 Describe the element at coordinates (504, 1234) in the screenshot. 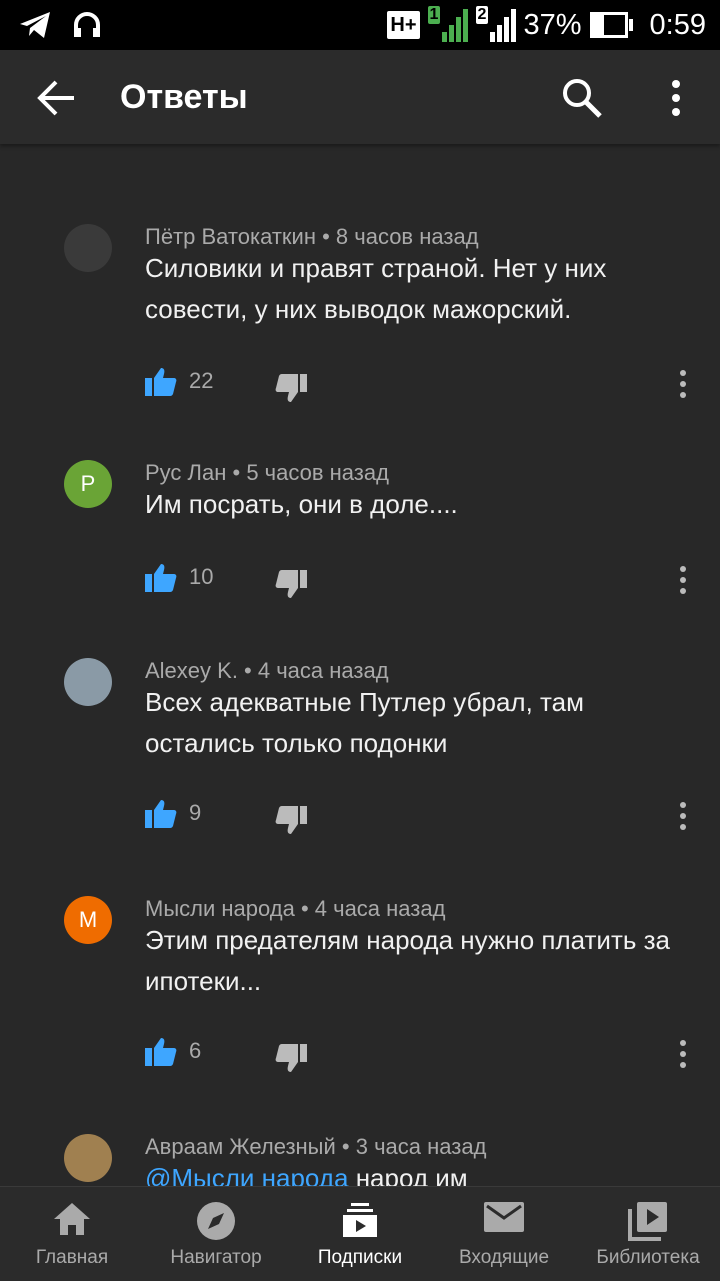

I see `nav-inbox: Входящие` at that location.